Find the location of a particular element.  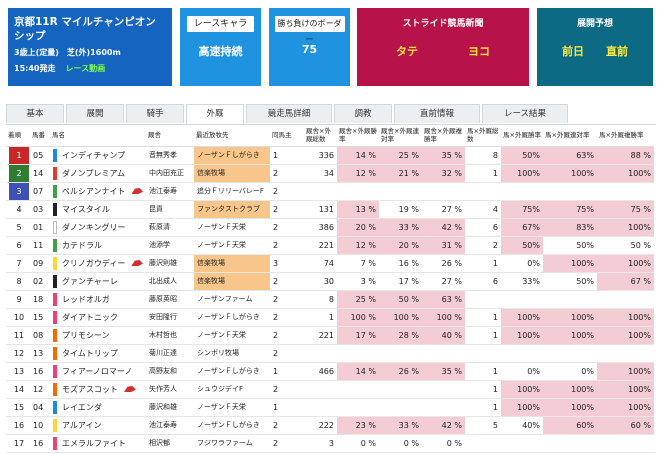

horse-name: ダノンプレミアム is located at coordinates (93, 173).